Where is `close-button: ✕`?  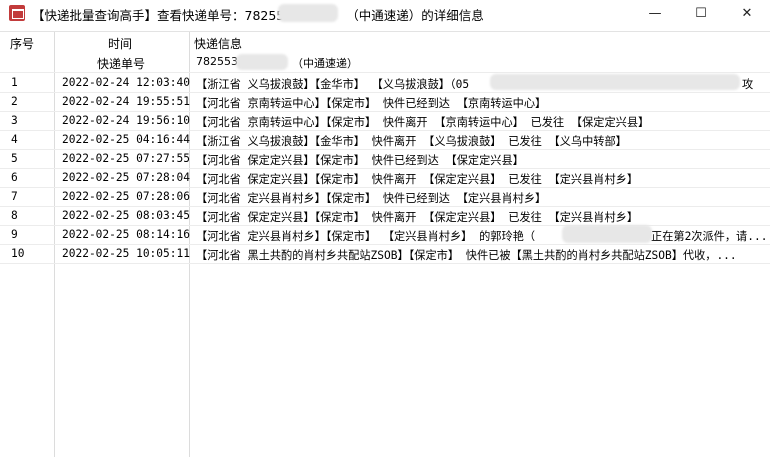 close-button: ✕ is located at coordinates (747, 13).